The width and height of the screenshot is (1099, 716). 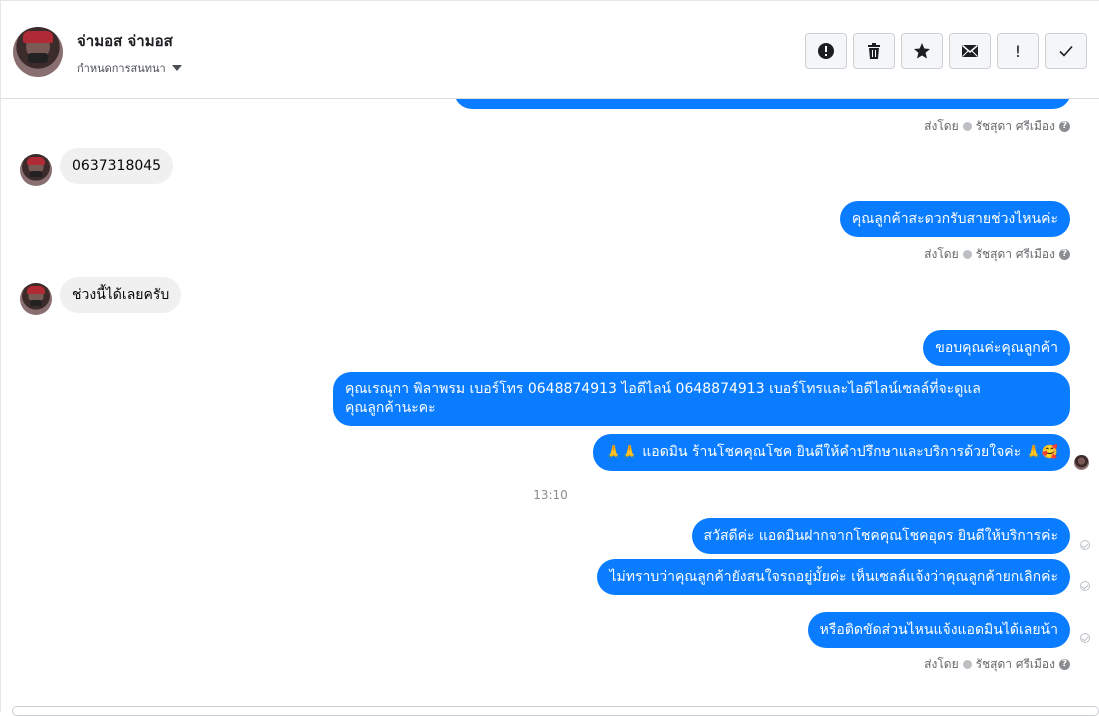 What do you see at coordinates (954, 219) in the screenshot?
I see `message-outgoing: คุณลูกค้าสะดวกรับสายช่วงไหนค่ะ` at bounding box center [954, 219].